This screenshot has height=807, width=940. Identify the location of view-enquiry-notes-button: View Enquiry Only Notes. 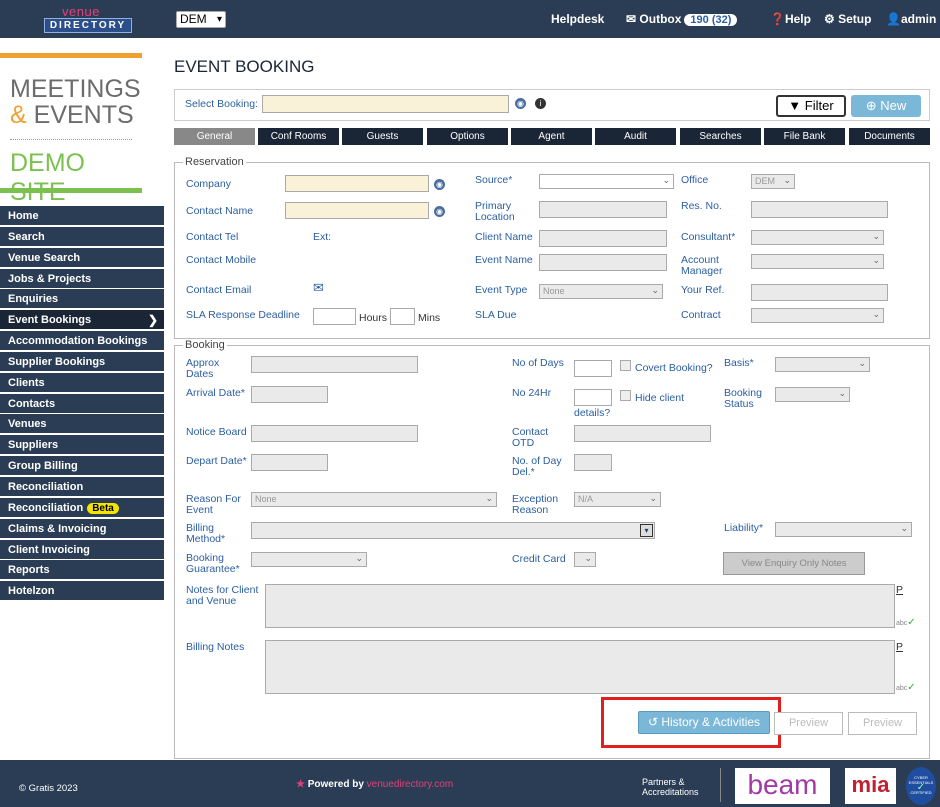
(794, 563).